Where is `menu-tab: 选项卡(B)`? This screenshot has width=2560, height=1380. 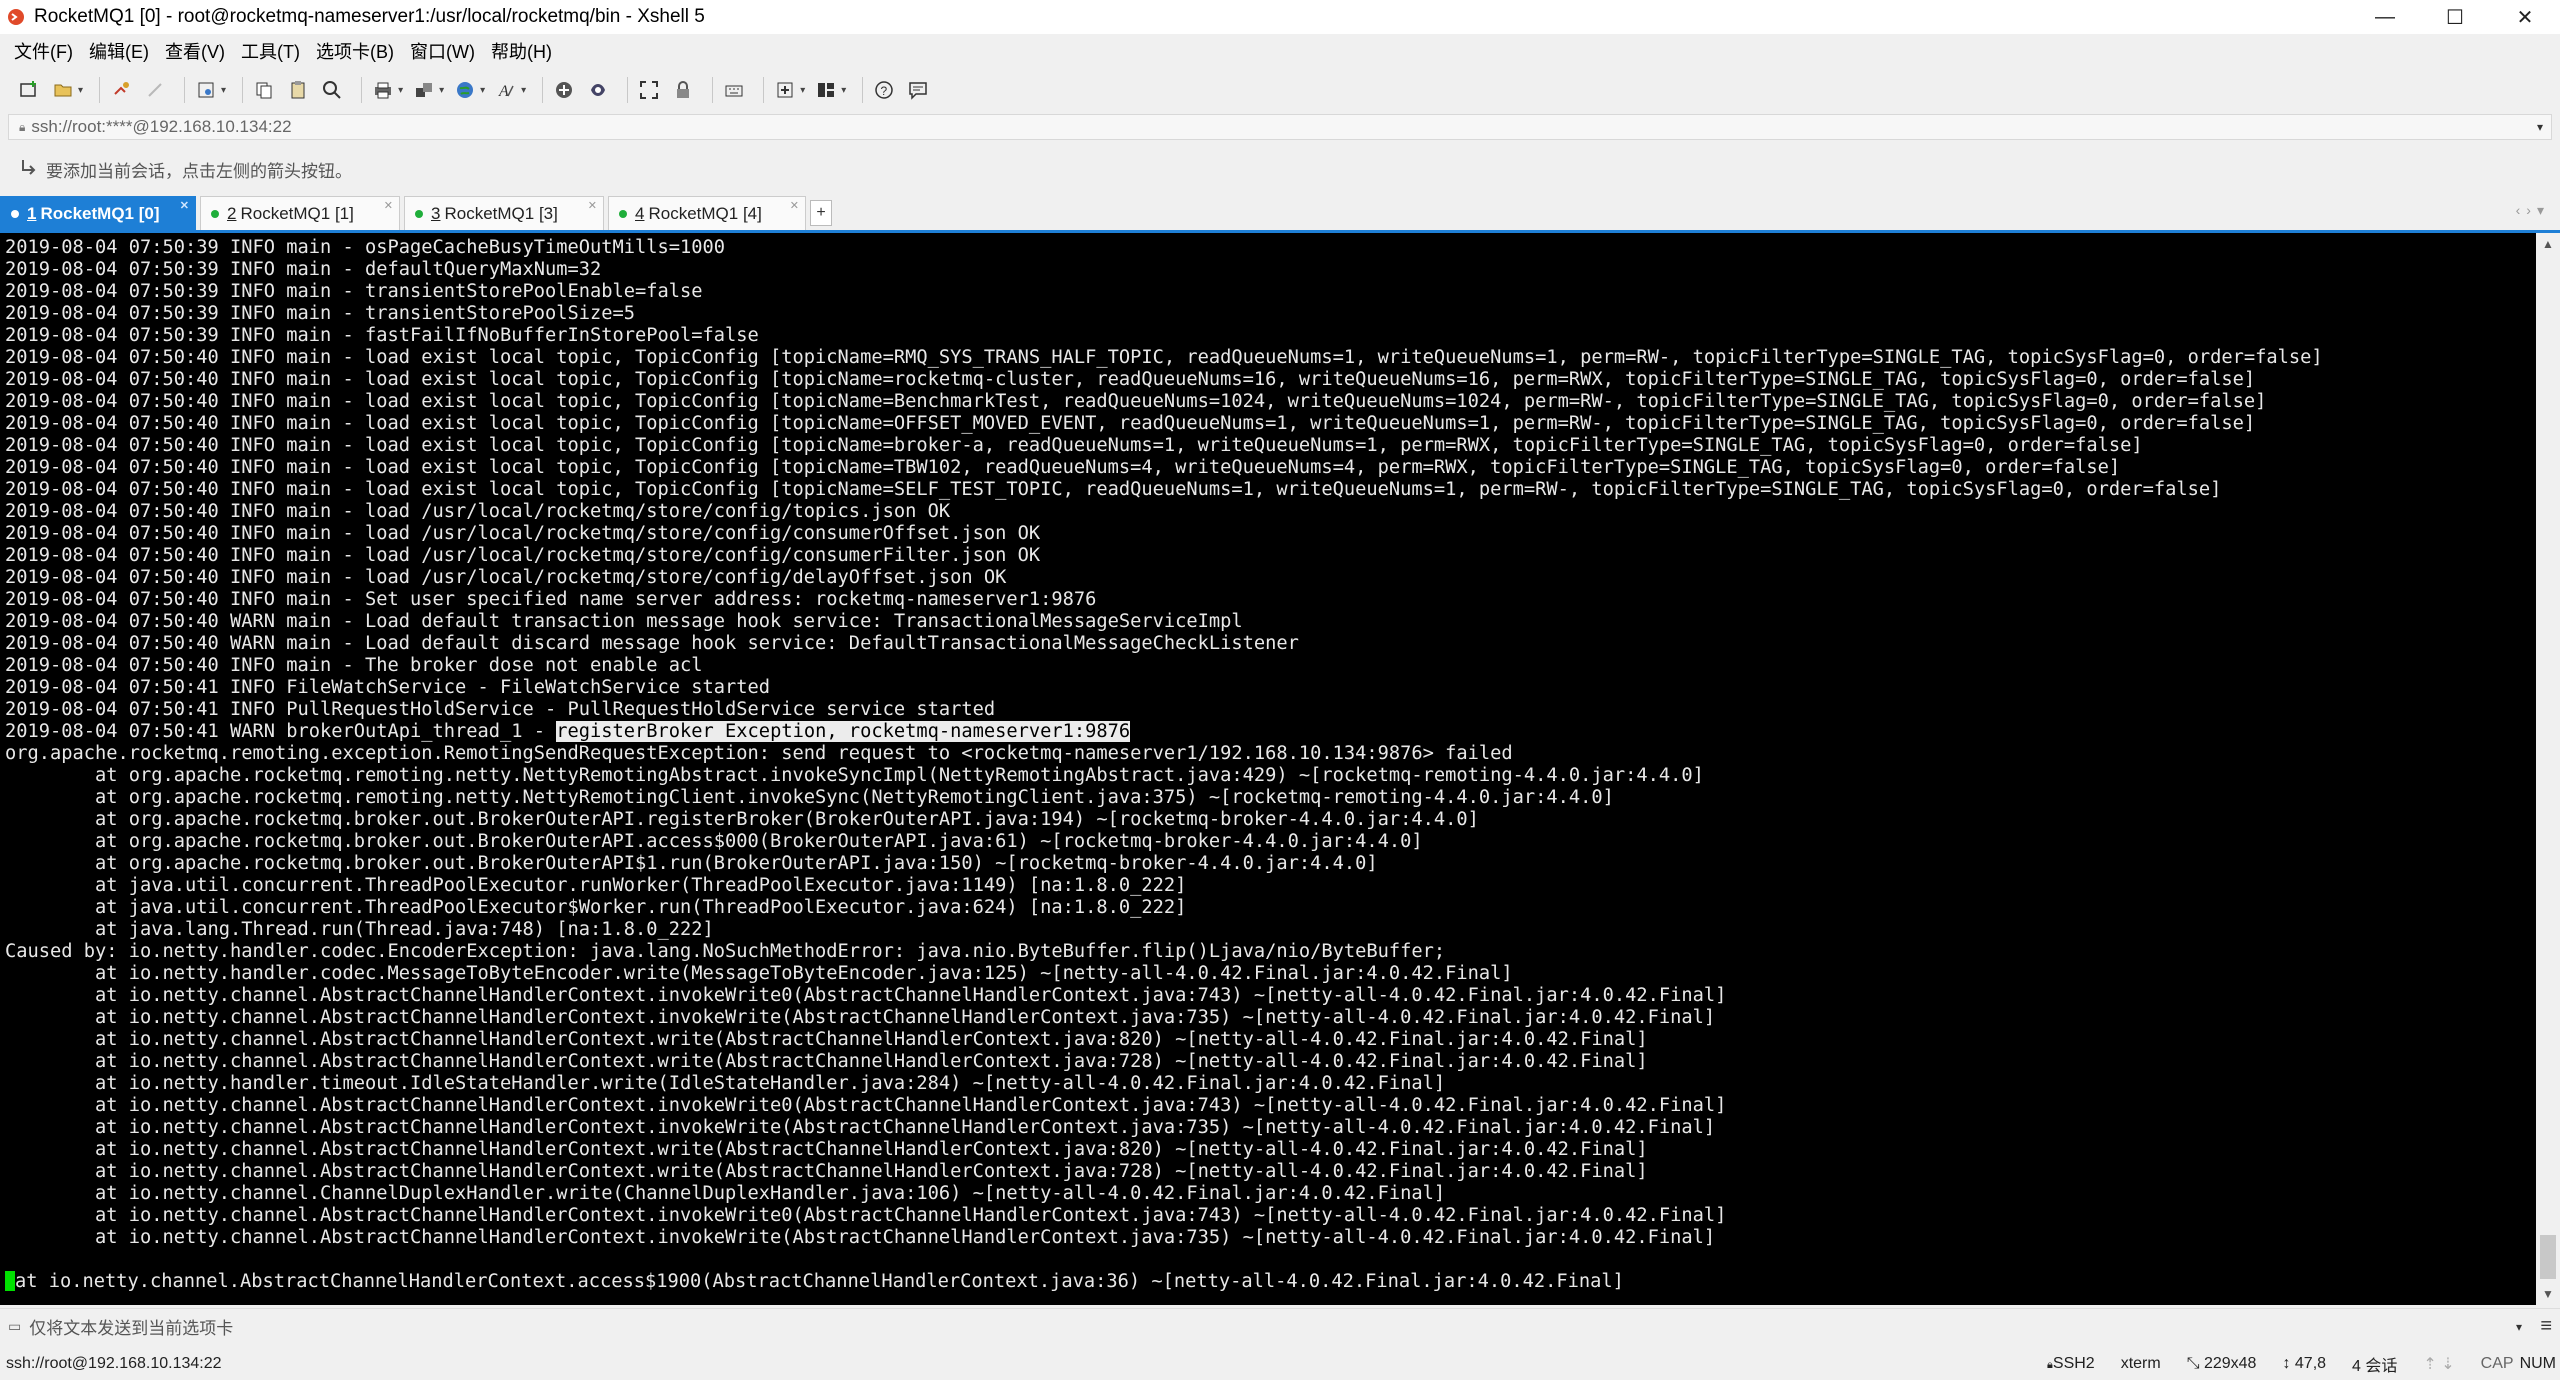
menu-tab: 选项卡(B) is located at coordinates (355, 51).